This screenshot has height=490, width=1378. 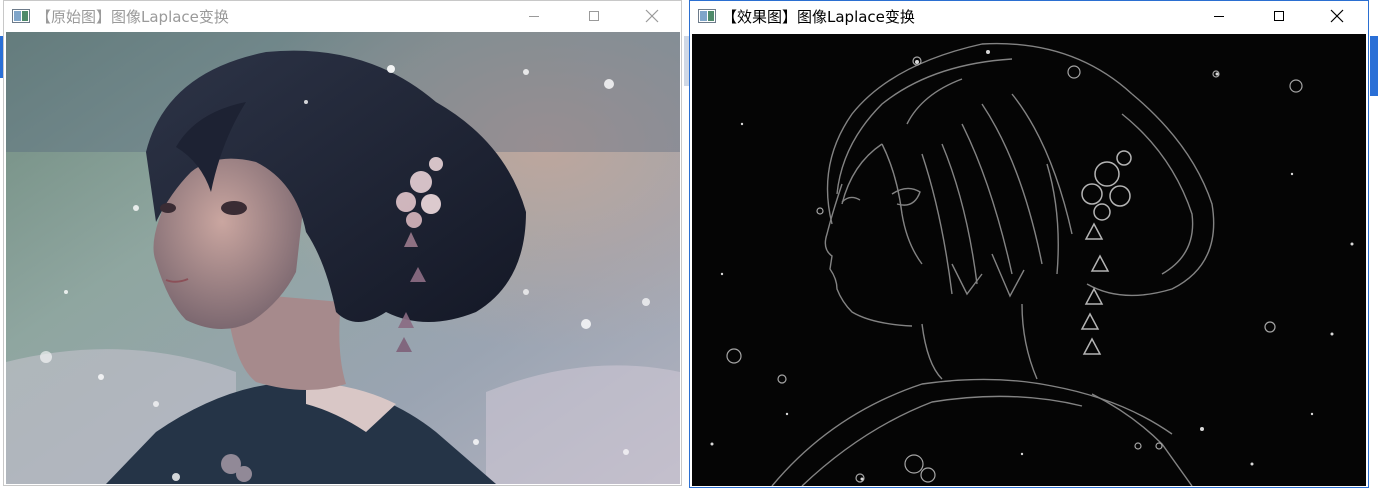 I want to click on window-title: 【原始图】图像Laplace变换, so click(x=132, y=16).